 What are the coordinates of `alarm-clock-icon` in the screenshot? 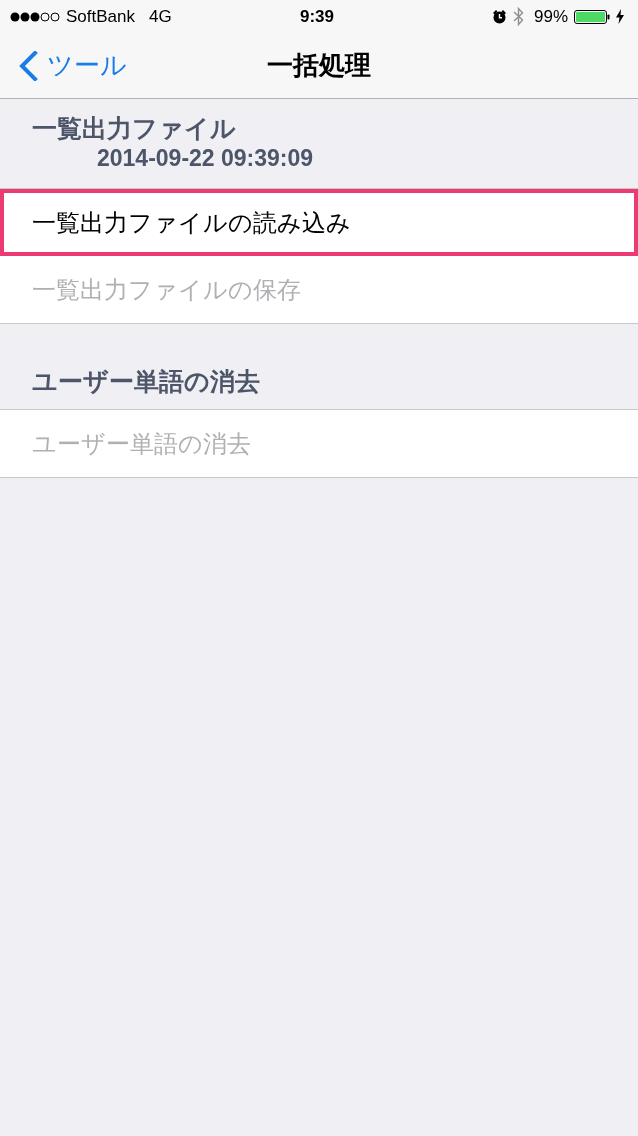 It's located at (499, 16).